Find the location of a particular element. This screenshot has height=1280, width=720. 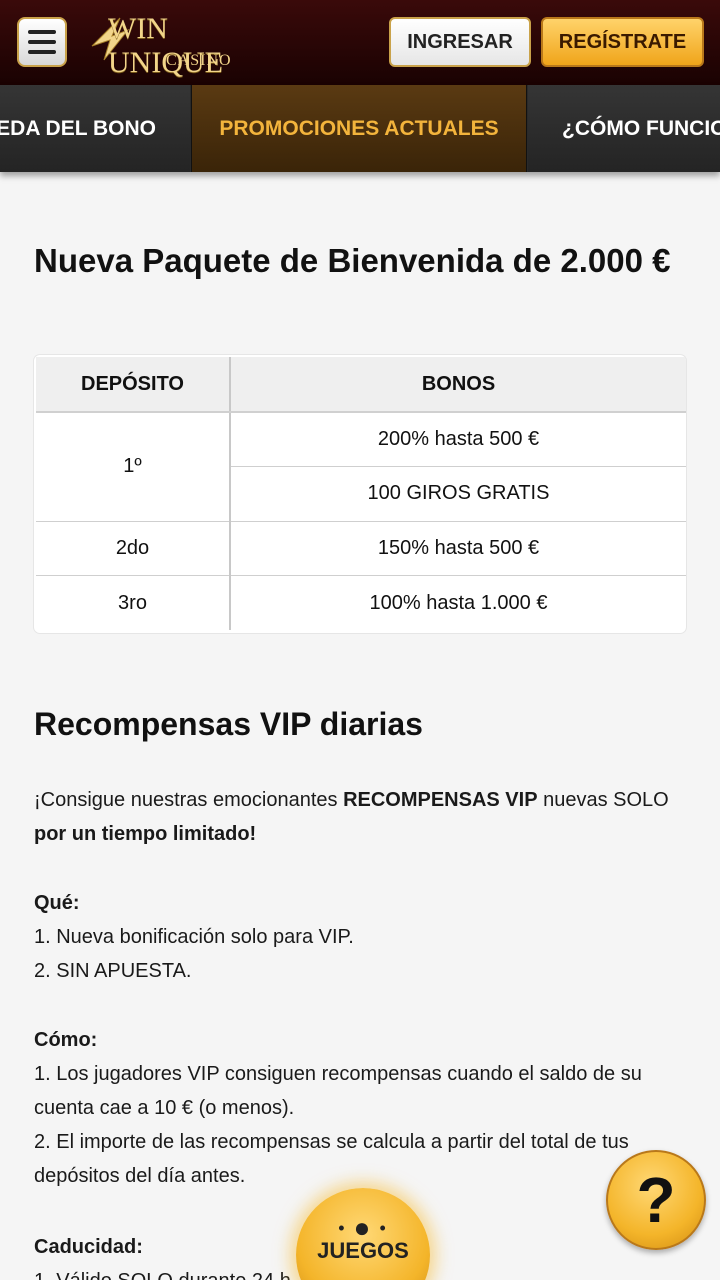

table-row: 2do 150% hasta 500 € is located at coordinates (361, 548).